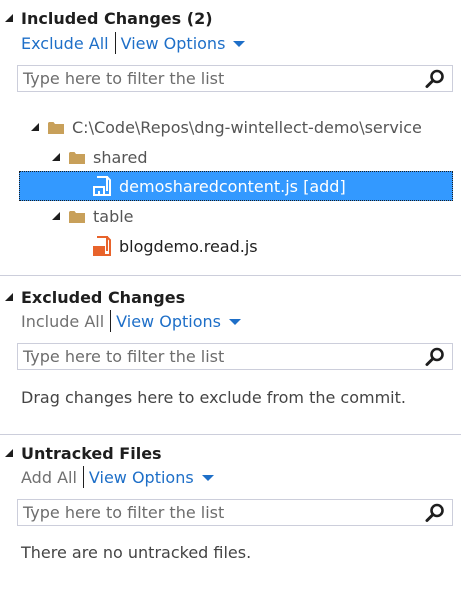  What do you see at coordinates (103, 297) in the screenshot?
I see `excluded-changes-title: Excluded Changes` at bounding box center [103, 297].